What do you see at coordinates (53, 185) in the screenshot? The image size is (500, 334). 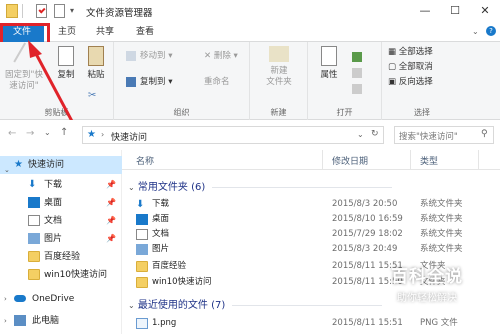 I see `nav-item-label: 下载` at bounding box center [53, 185].